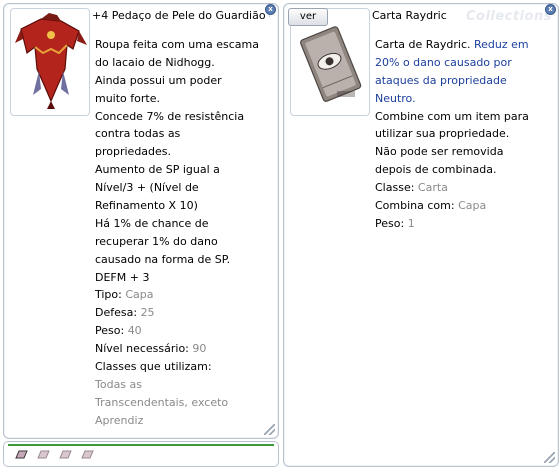 The width and height of the screenshot is (560, 468). What do you see at coordinates (442, 134) in the screenshot?
I see `description-line: utilizar sua propriedade.` at bounding box center [442, 134].